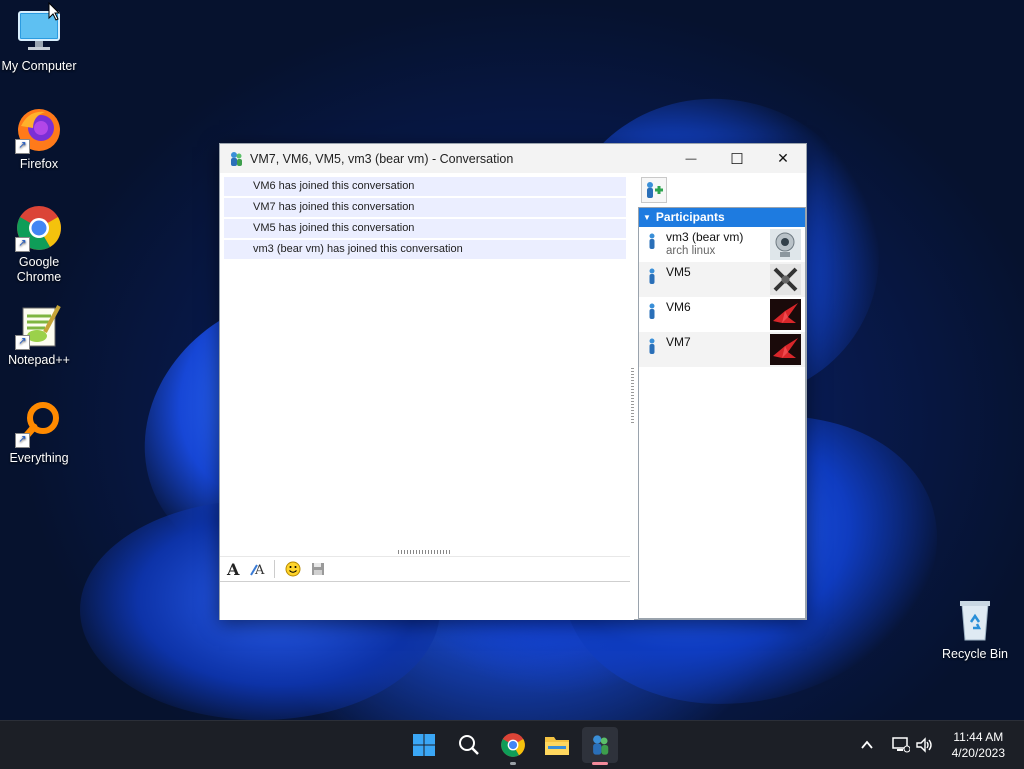 This screenshot has height=769, width=1024. What do you see at coordinates (783, 158) in the screenshot?
I see `close-button: ✕` at bounding box center [783, 158].